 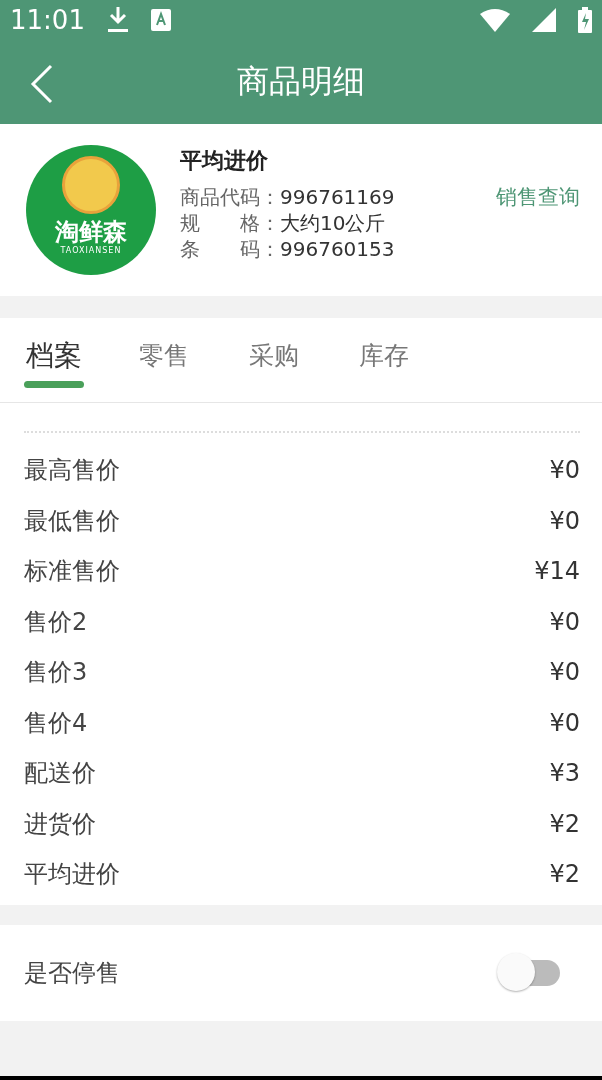 I want to click on tab: 库存, so click(x=384, y=360).